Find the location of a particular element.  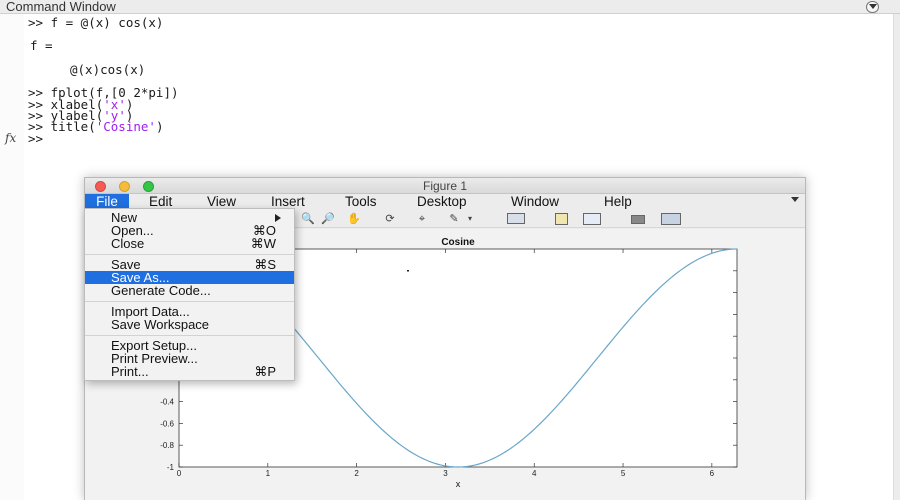

menu-desktop: Desktop is located at coordinates (442, 202).